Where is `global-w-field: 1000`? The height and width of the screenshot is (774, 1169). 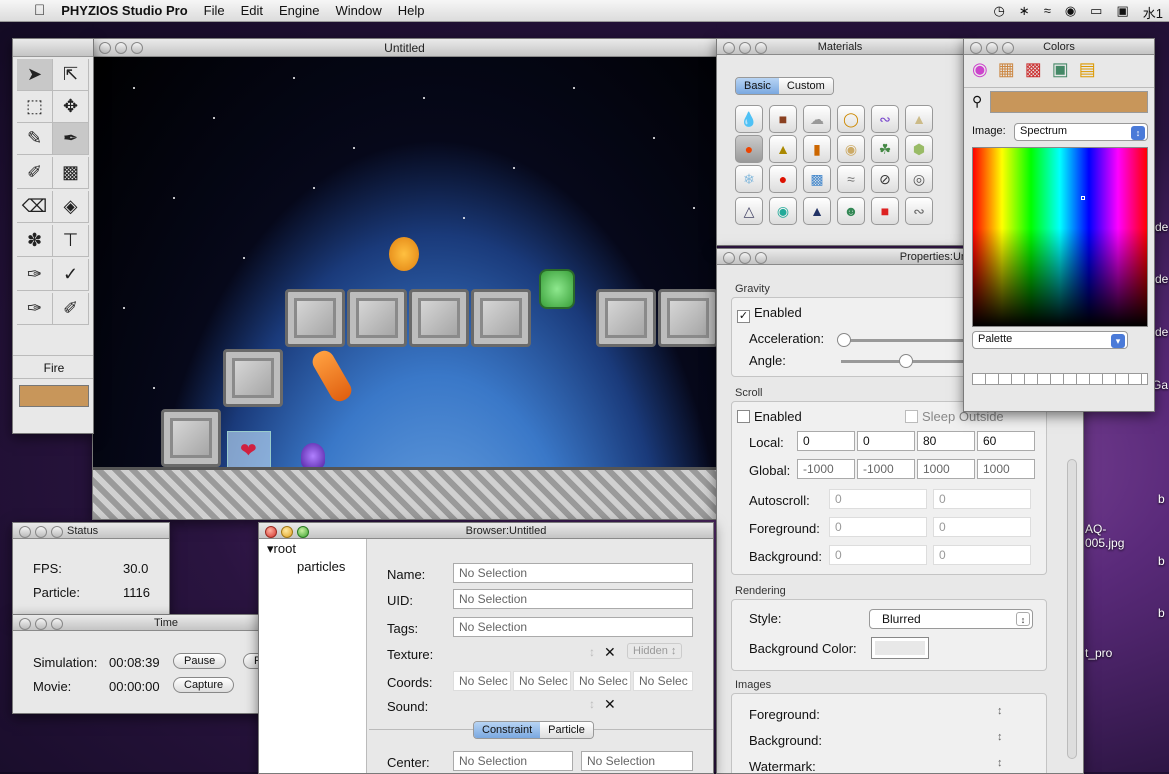 global-w-field: 1000 is located at coordinates (946, 469).